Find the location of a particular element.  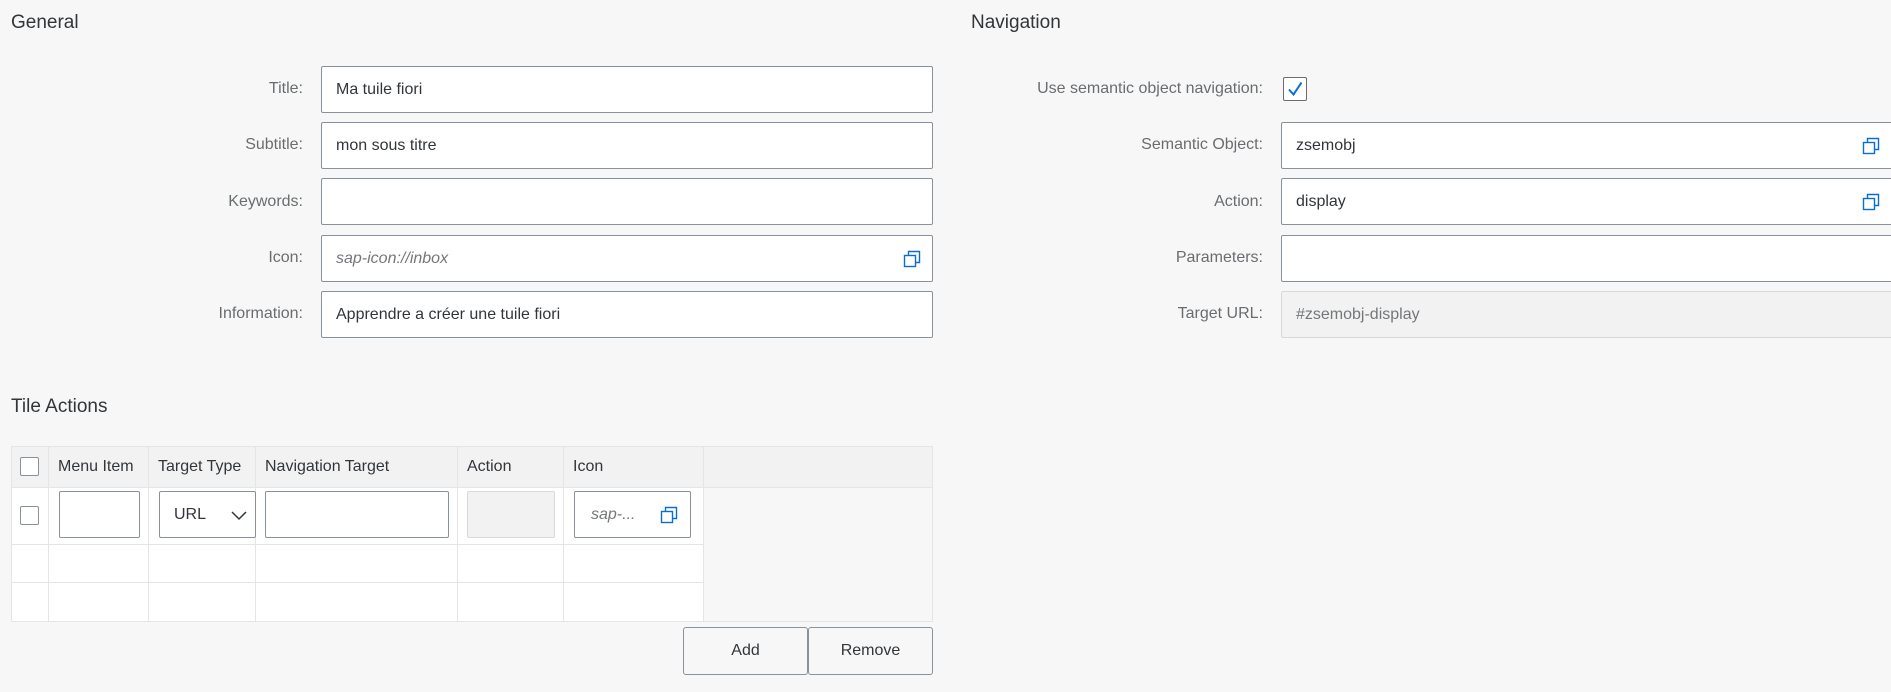

add-button: Add is located at coordinates (745, 651).